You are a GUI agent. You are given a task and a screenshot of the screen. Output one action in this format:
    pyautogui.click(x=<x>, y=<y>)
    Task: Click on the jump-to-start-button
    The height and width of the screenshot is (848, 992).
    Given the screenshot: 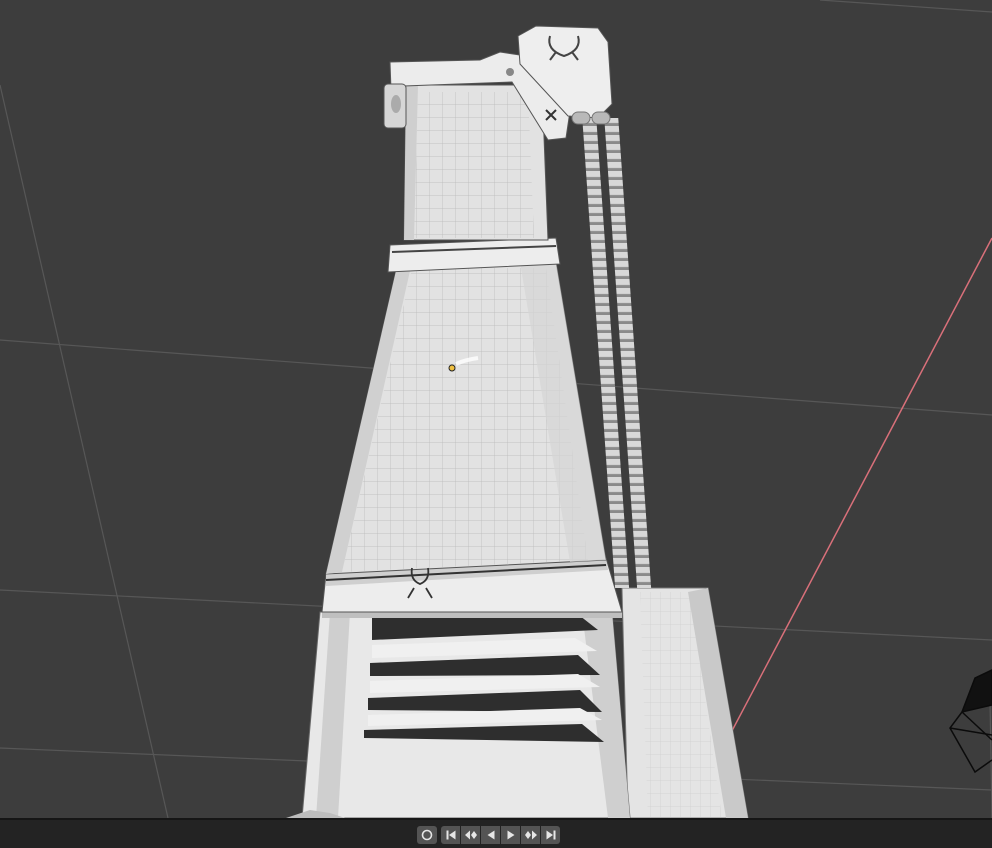 What is the action you would take?
    pyautogui.click(x=450, y=835)
    